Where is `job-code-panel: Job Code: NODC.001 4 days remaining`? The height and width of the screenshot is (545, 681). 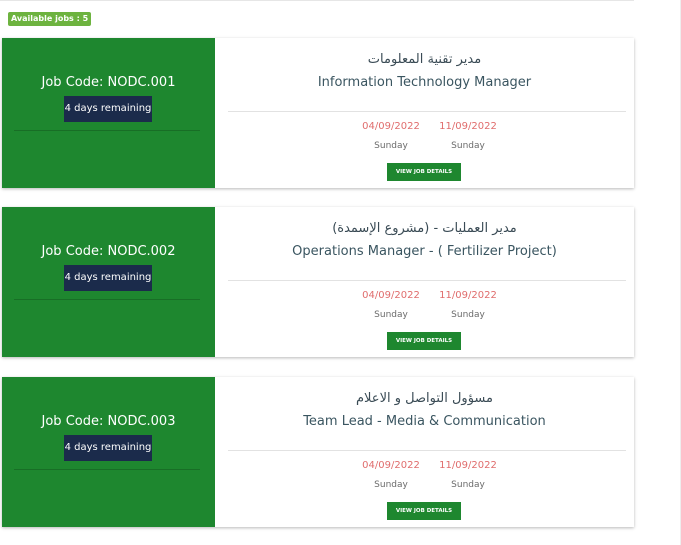 job-code-panel: Job Code: NODC.001 4 days remaining is located at coordinates (108, 113).